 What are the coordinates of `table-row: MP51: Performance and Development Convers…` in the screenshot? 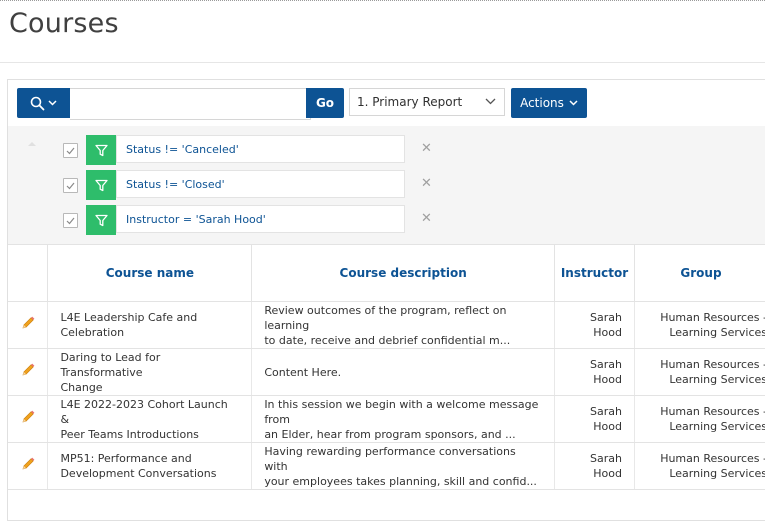 It's located at (386, 466).